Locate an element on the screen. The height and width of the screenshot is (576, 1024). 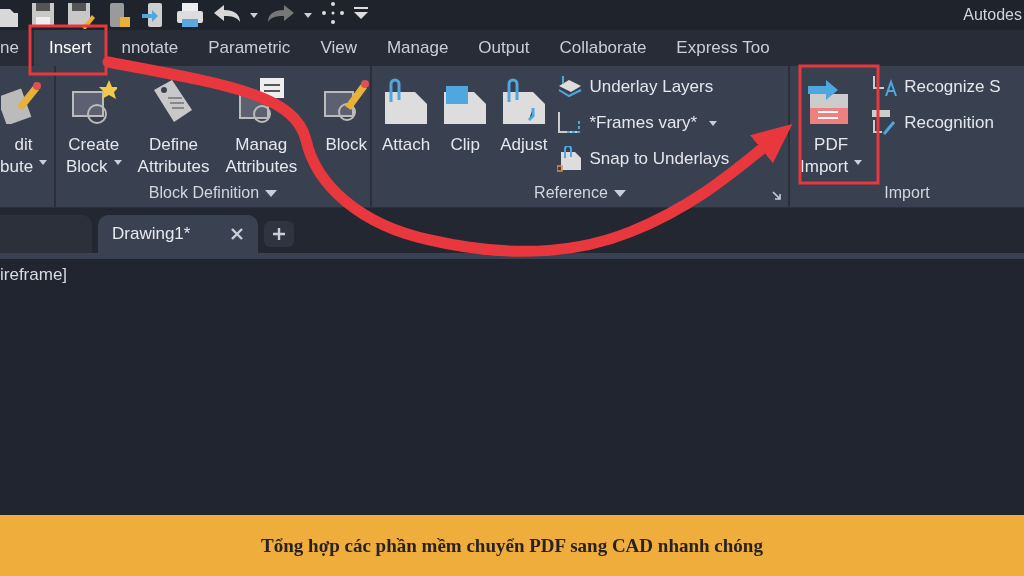
ribbon-tool-button: Attach is located at coordinates (406, 128).